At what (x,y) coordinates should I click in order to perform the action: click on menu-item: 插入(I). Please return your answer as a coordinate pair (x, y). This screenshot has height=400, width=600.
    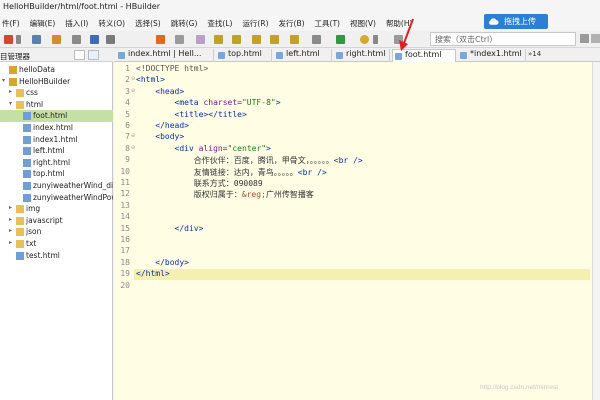
    Looking at the image, I should click on (75, 23).